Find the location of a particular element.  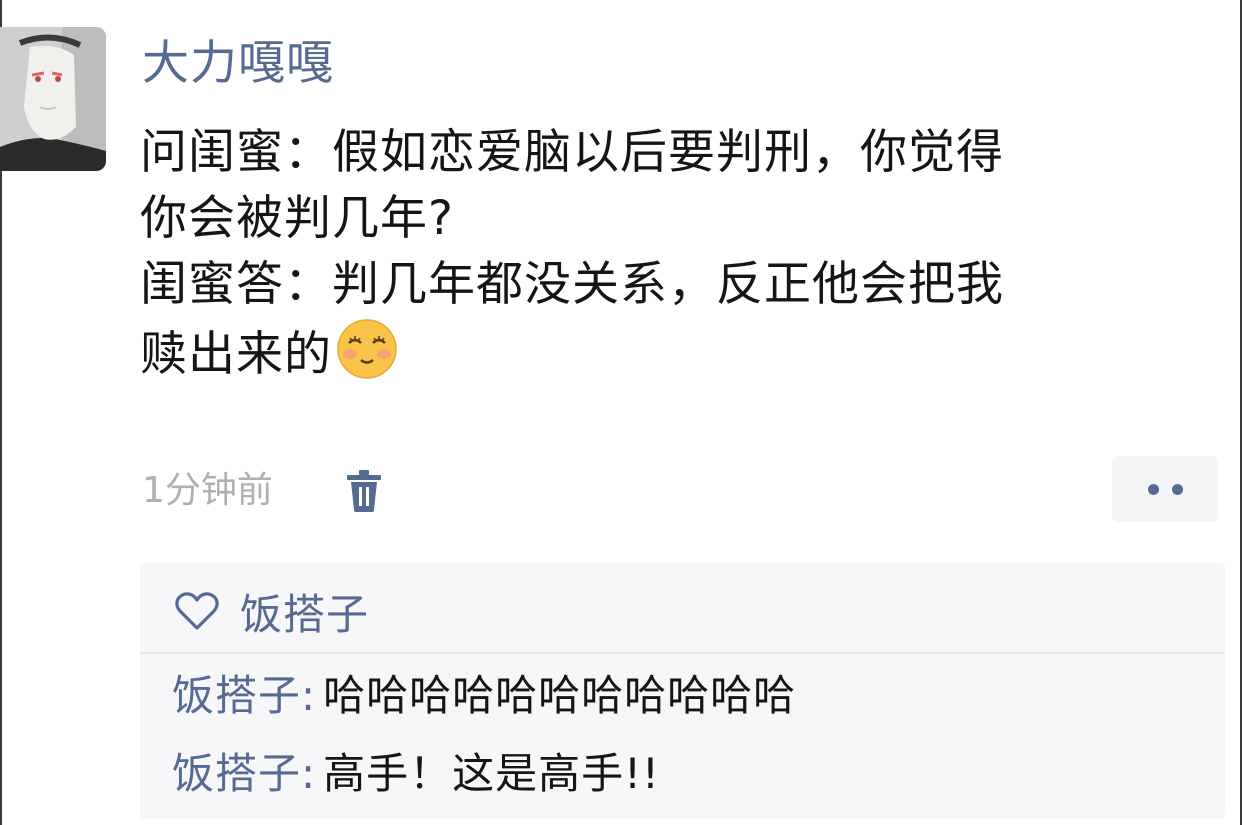

smiling-face-with-closed-eyes-emoji is located at coordinates (367, 349).